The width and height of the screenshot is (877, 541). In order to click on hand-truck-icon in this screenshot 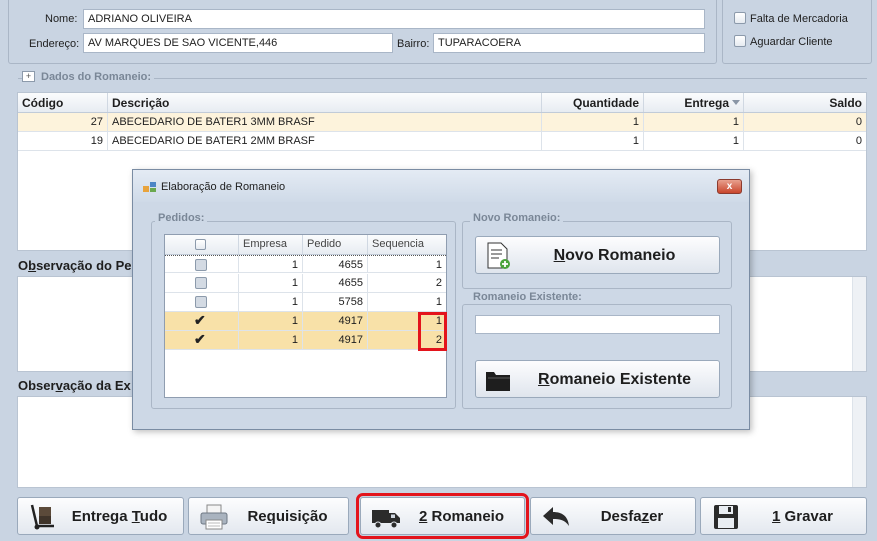, I will do `click(42, 517)`.